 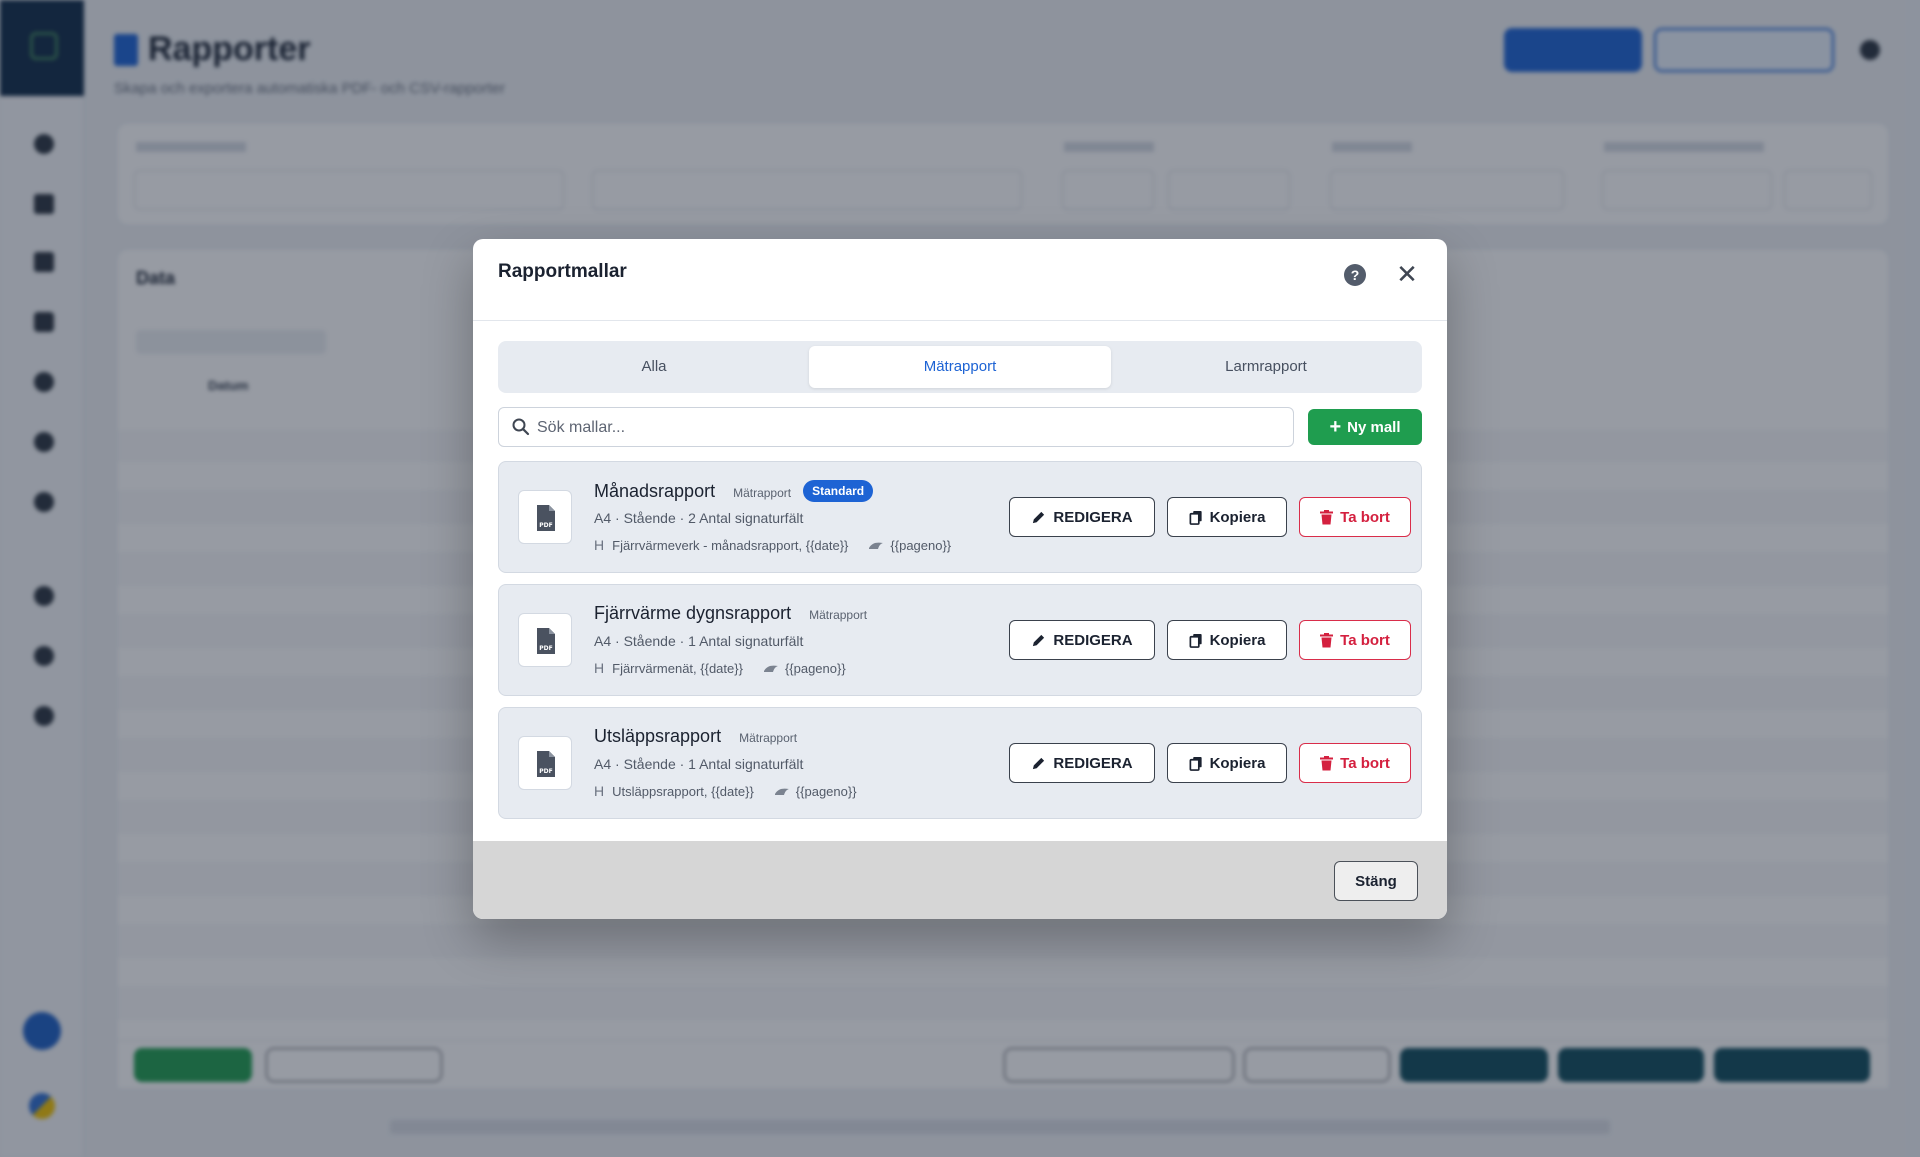 What do you see at coordinates (1335, 427) in the screenshot?
I see `plus-icon: +` at bounding box center [1335, 427].